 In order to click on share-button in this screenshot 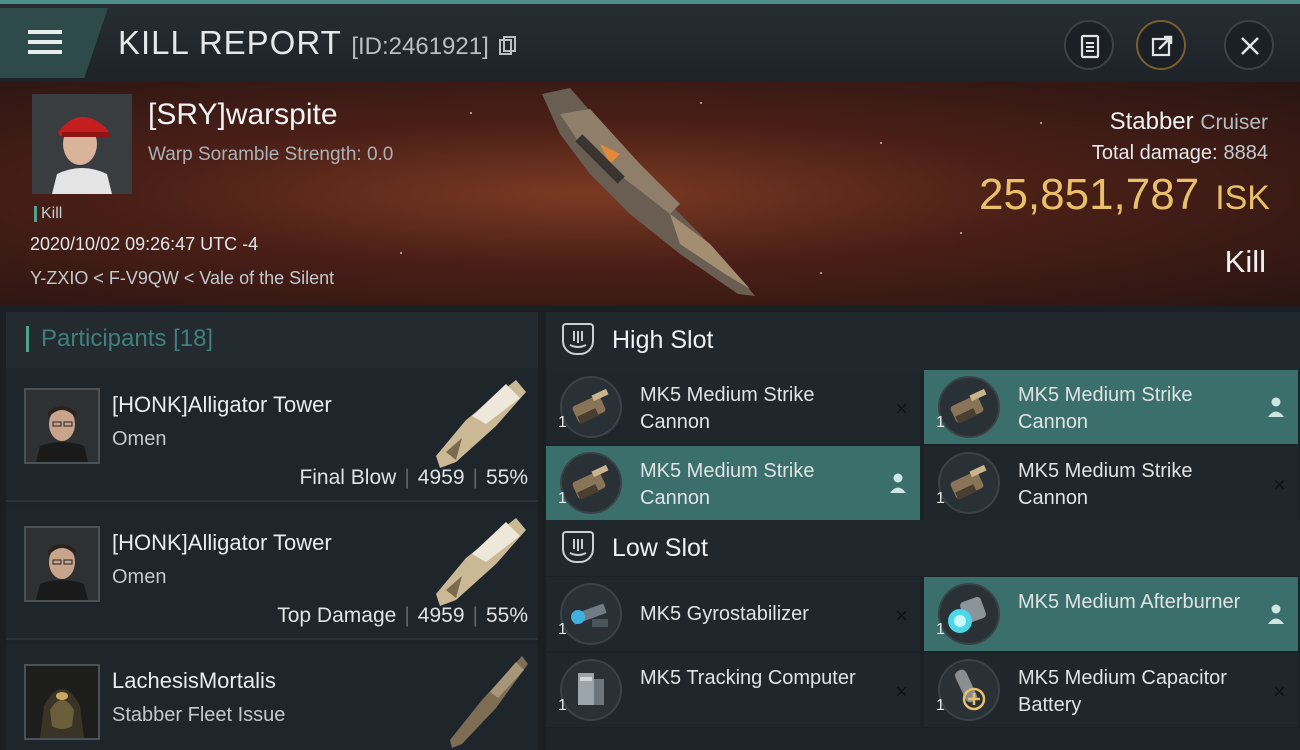, I will do `click(1161, 45)`.